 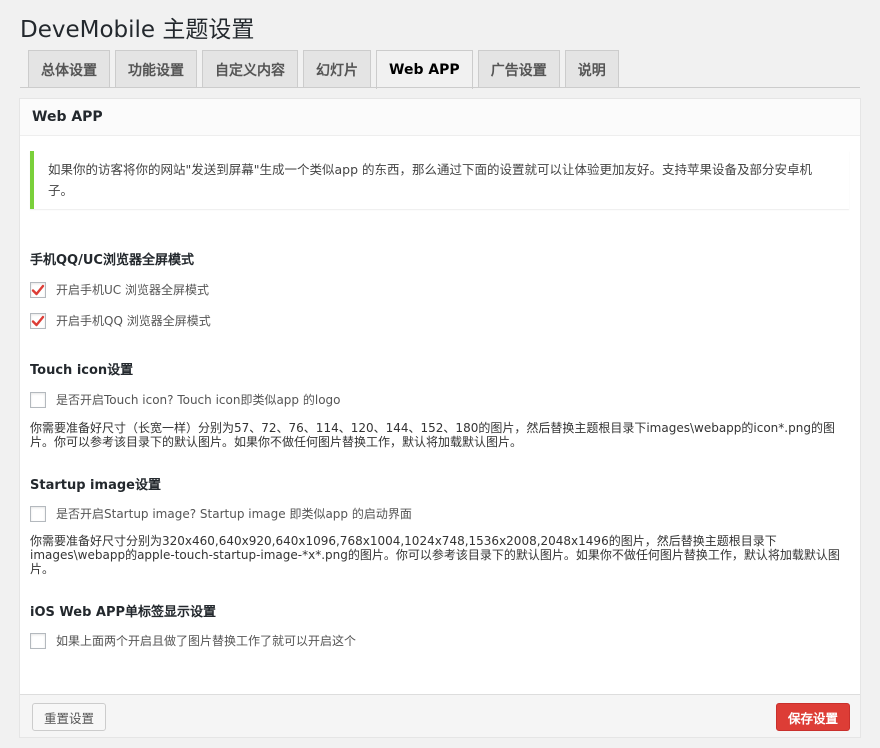 I want to click on option-ios-single-tab: 如果上面两个开启且做了图片替换工作了就可以开启这个, so click(x=193, y=640).